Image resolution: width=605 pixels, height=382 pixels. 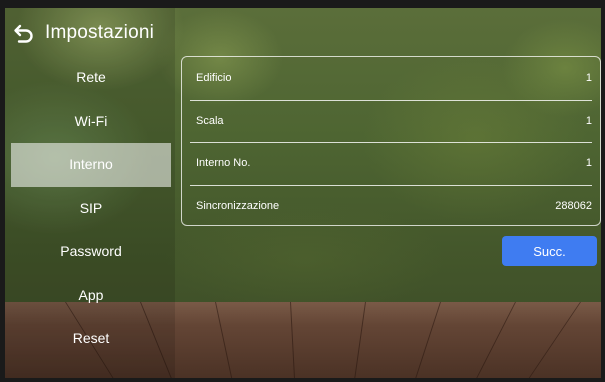 What do you see at coordinates (91, 339) in the screenshot?
I see `sidebar-item-reset: Reset` at bounding box center [91, 339].